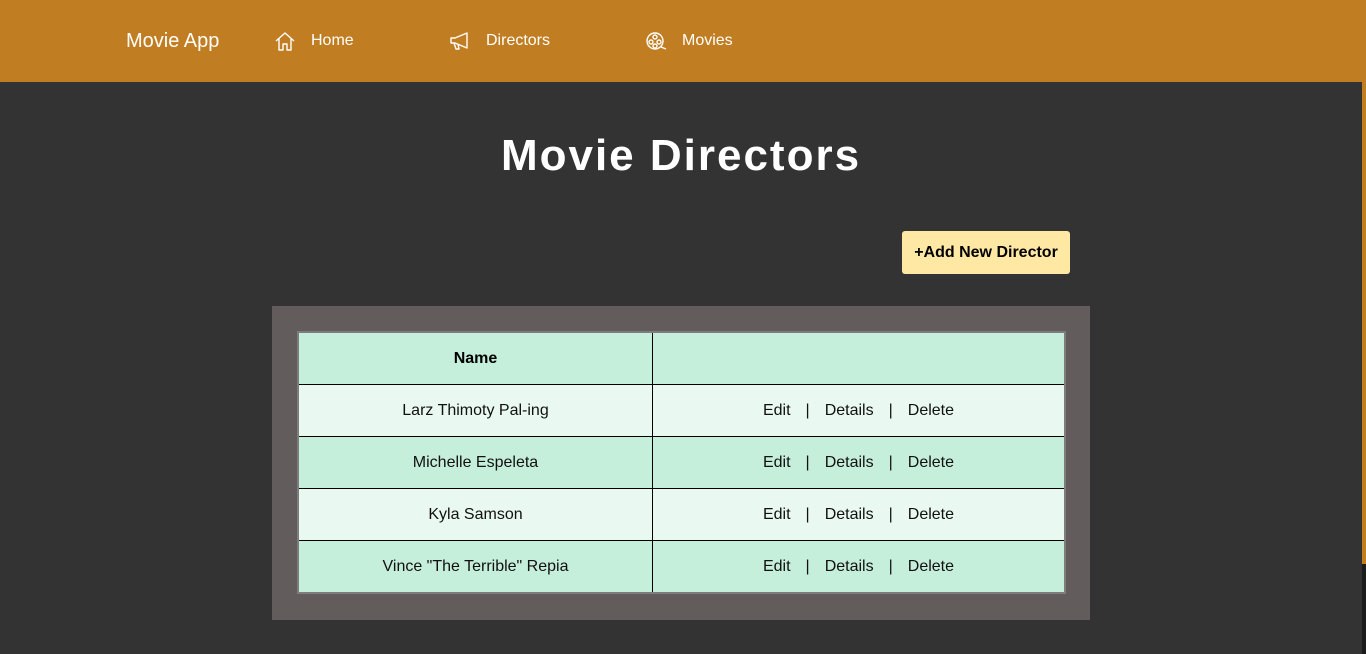 Image resolution: width=1366 pixels, height=654 pixels. I want to click on navbar: Movie App Home Directors Movies, so click(681, 41).